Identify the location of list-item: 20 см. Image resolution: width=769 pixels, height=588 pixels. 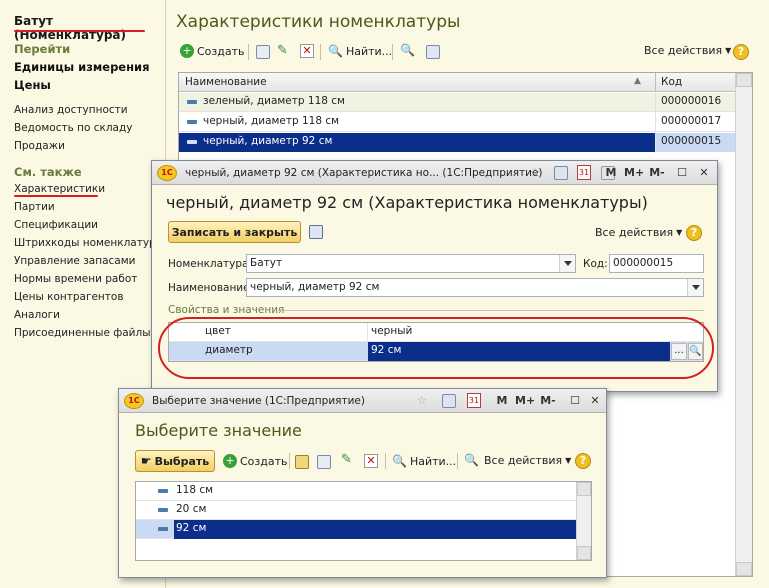
(356, 510).